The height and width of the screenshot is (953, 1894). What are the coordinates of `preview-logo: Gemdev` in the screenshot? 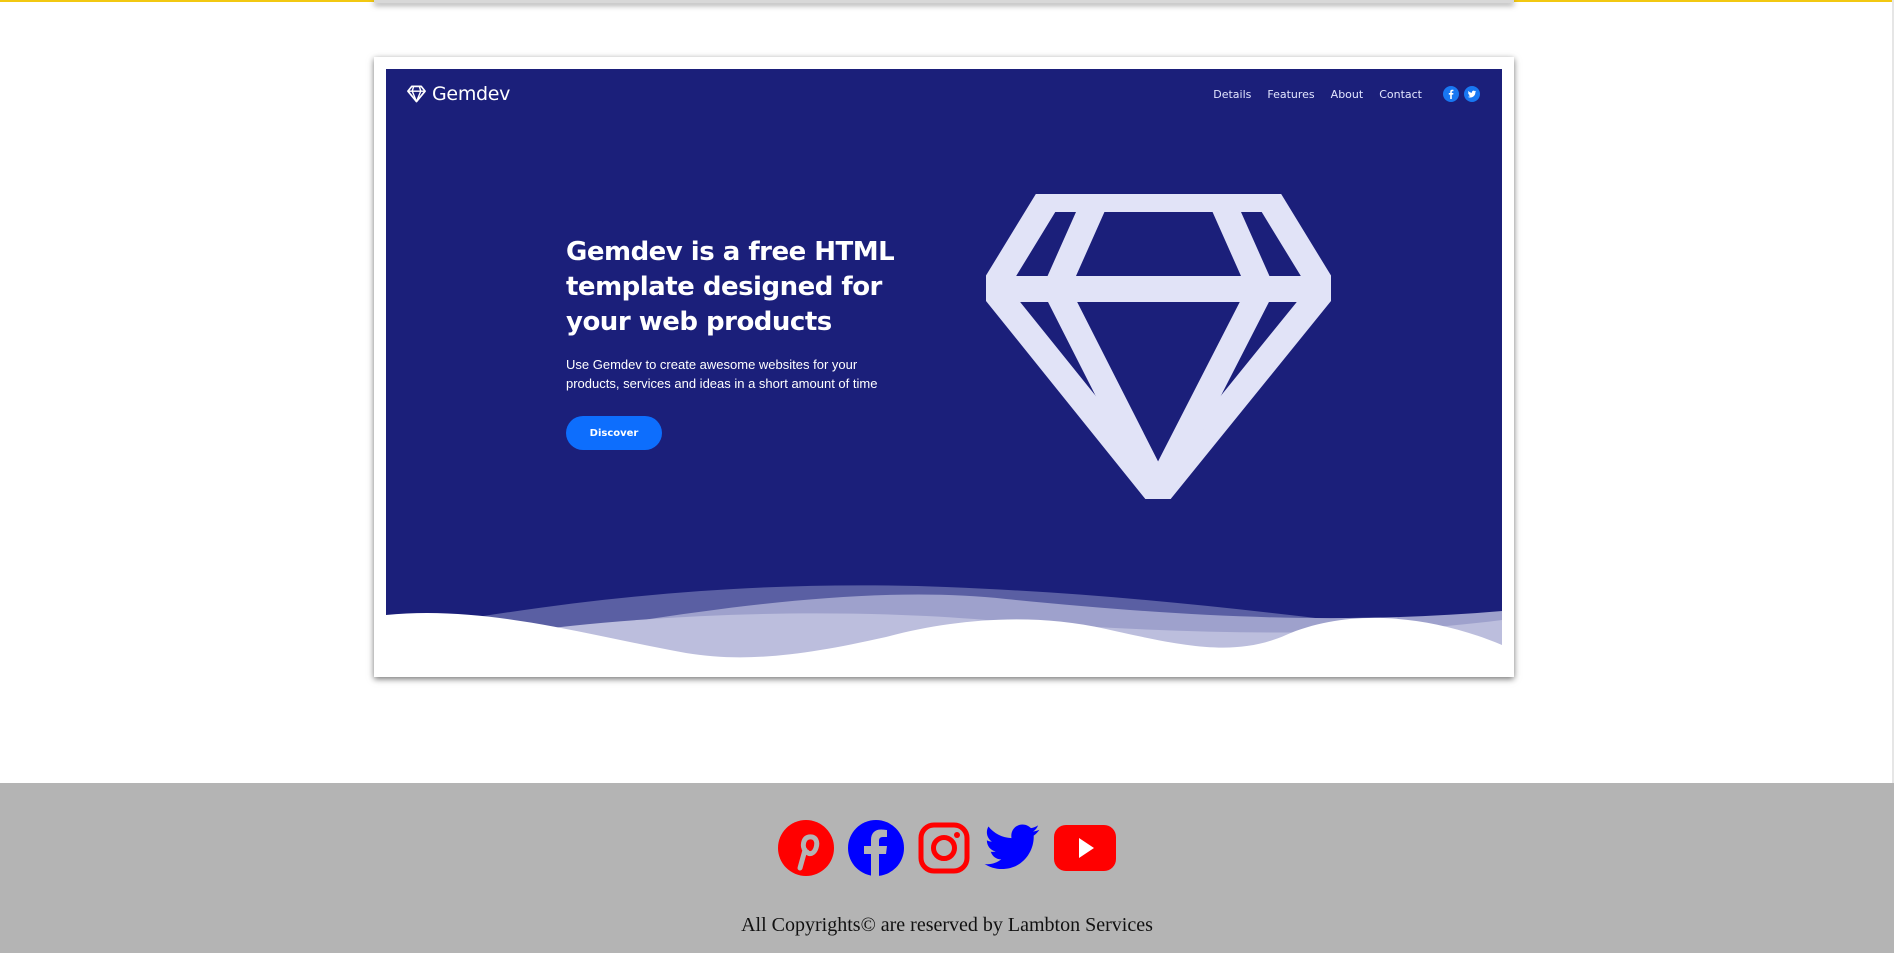 It's located at (458, 94).